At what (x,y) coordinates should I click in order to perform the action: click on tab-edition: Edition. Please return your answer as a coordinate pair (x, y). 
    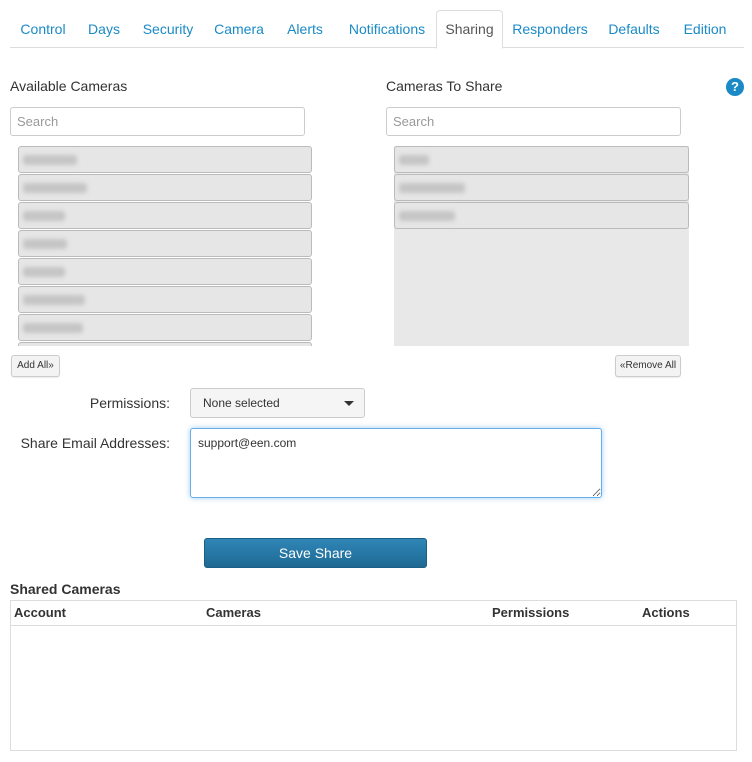
    Looking at the image, I should click on (705, 29).